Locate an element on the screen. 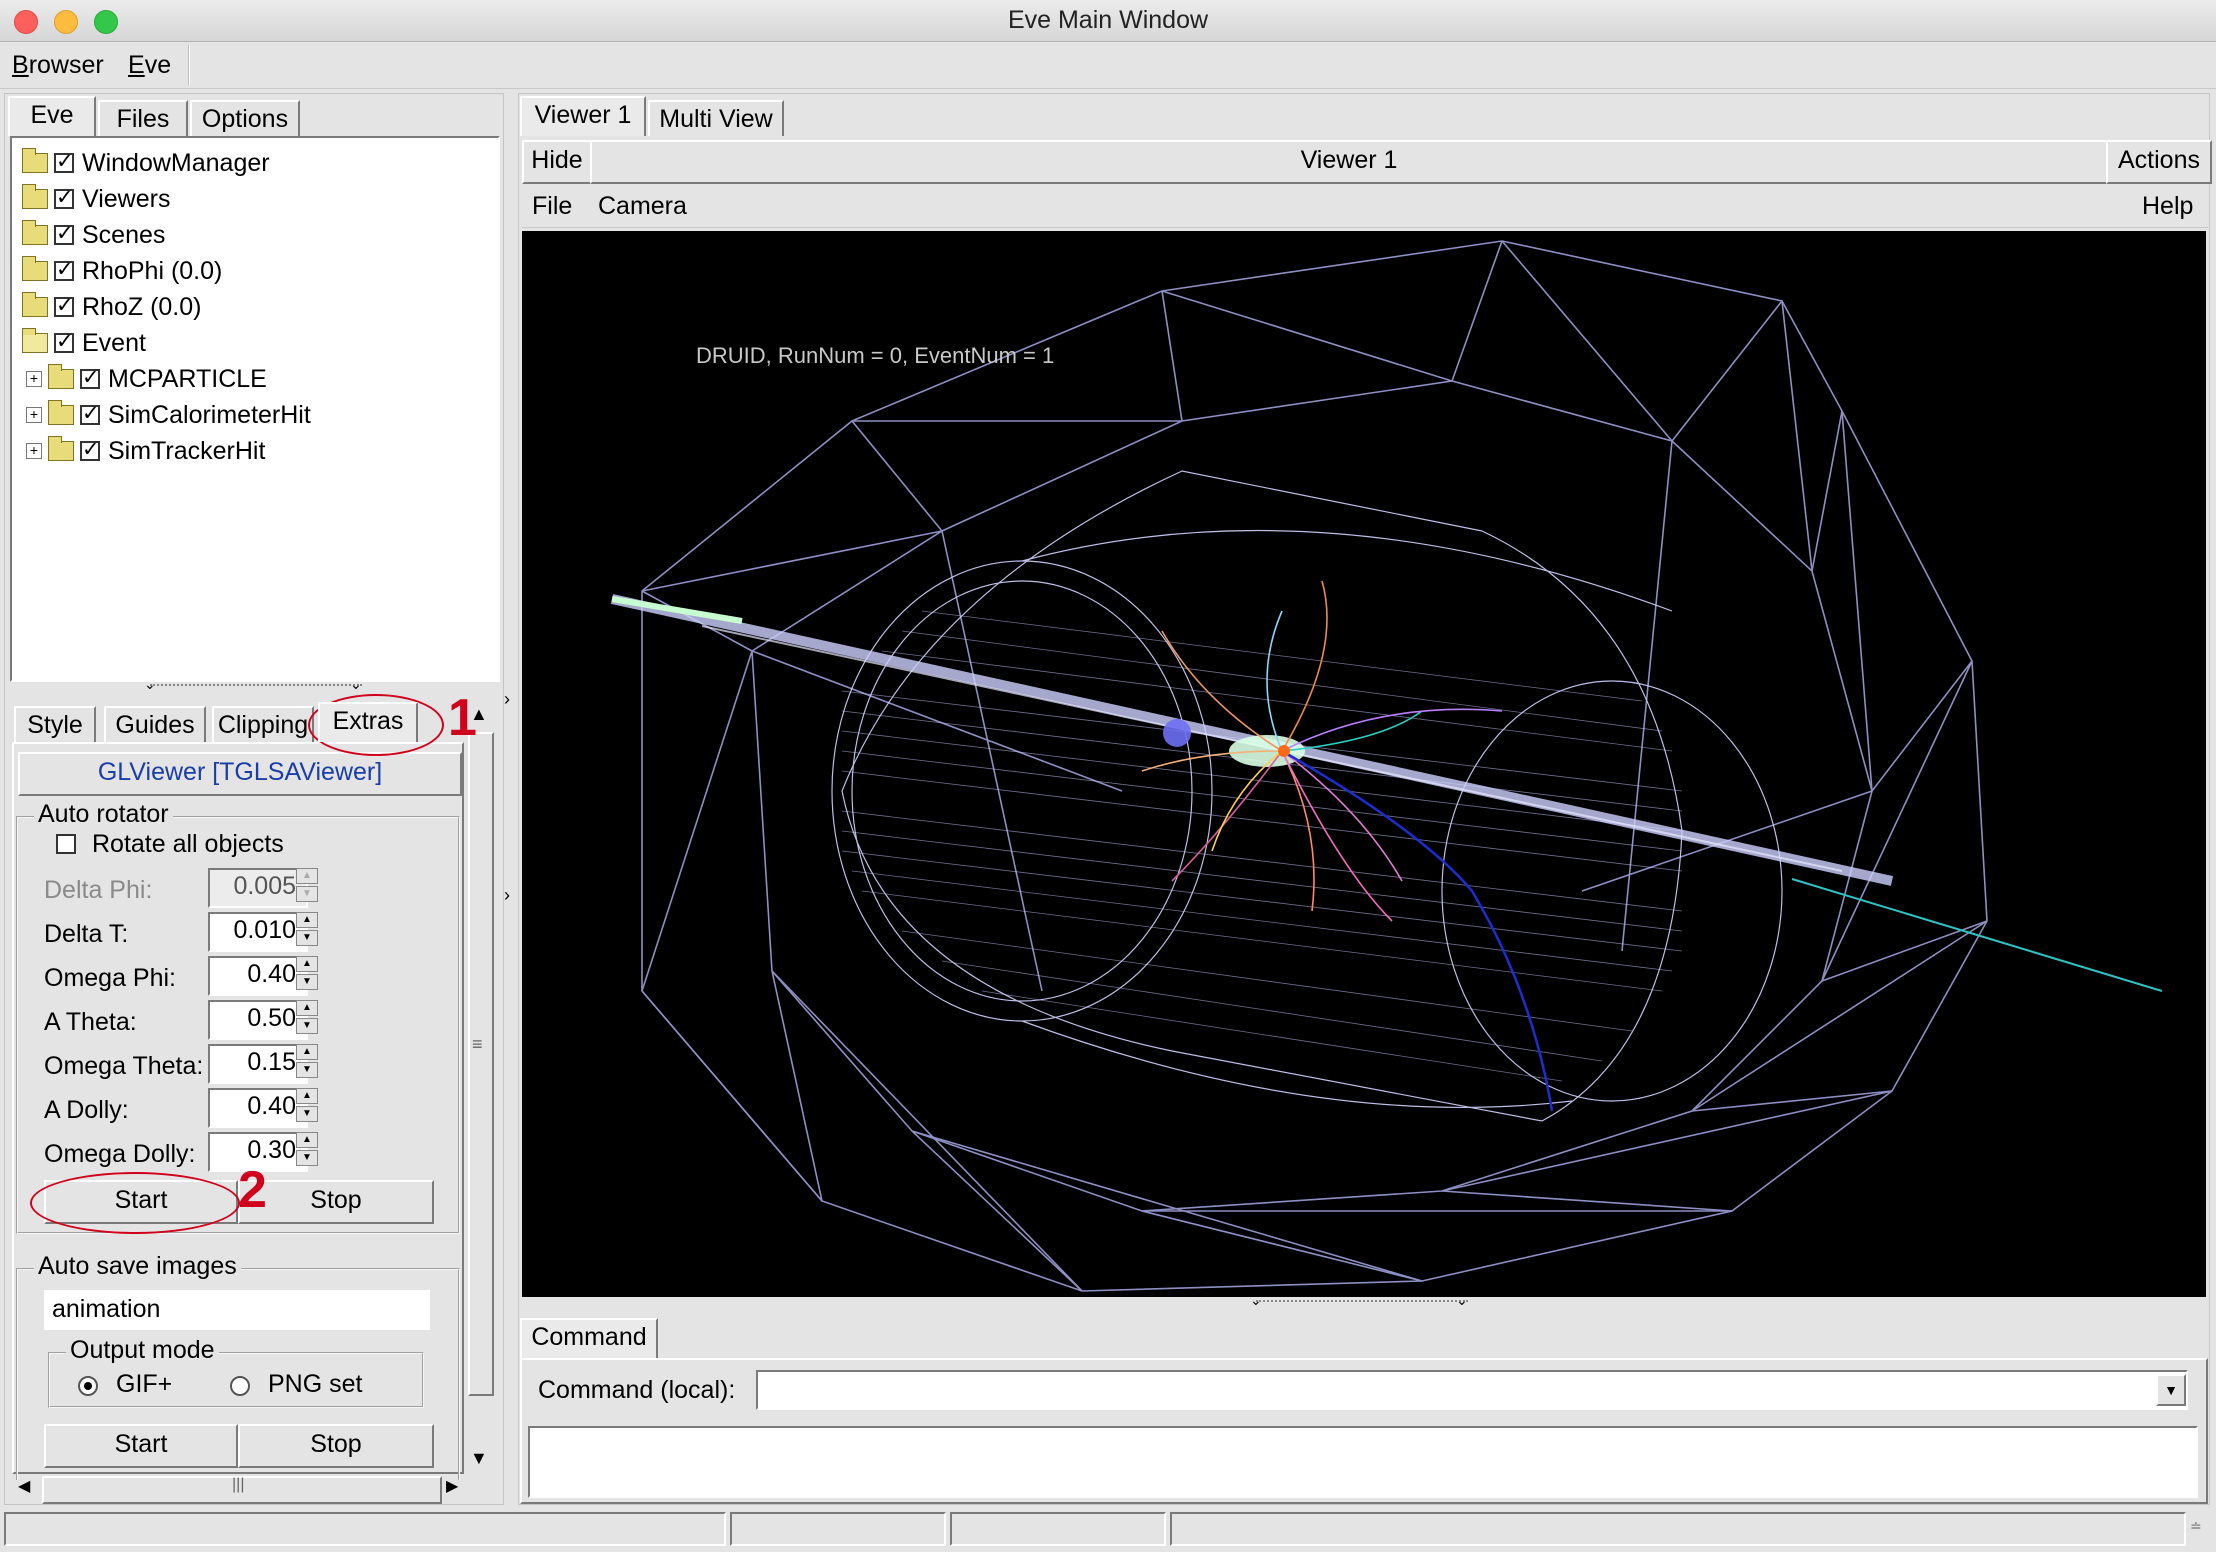 Image resolution: width=2216 pixels, height=1552 pixels. chevron-down-icon: ⌄ is located at coordinates (1462, 1300).